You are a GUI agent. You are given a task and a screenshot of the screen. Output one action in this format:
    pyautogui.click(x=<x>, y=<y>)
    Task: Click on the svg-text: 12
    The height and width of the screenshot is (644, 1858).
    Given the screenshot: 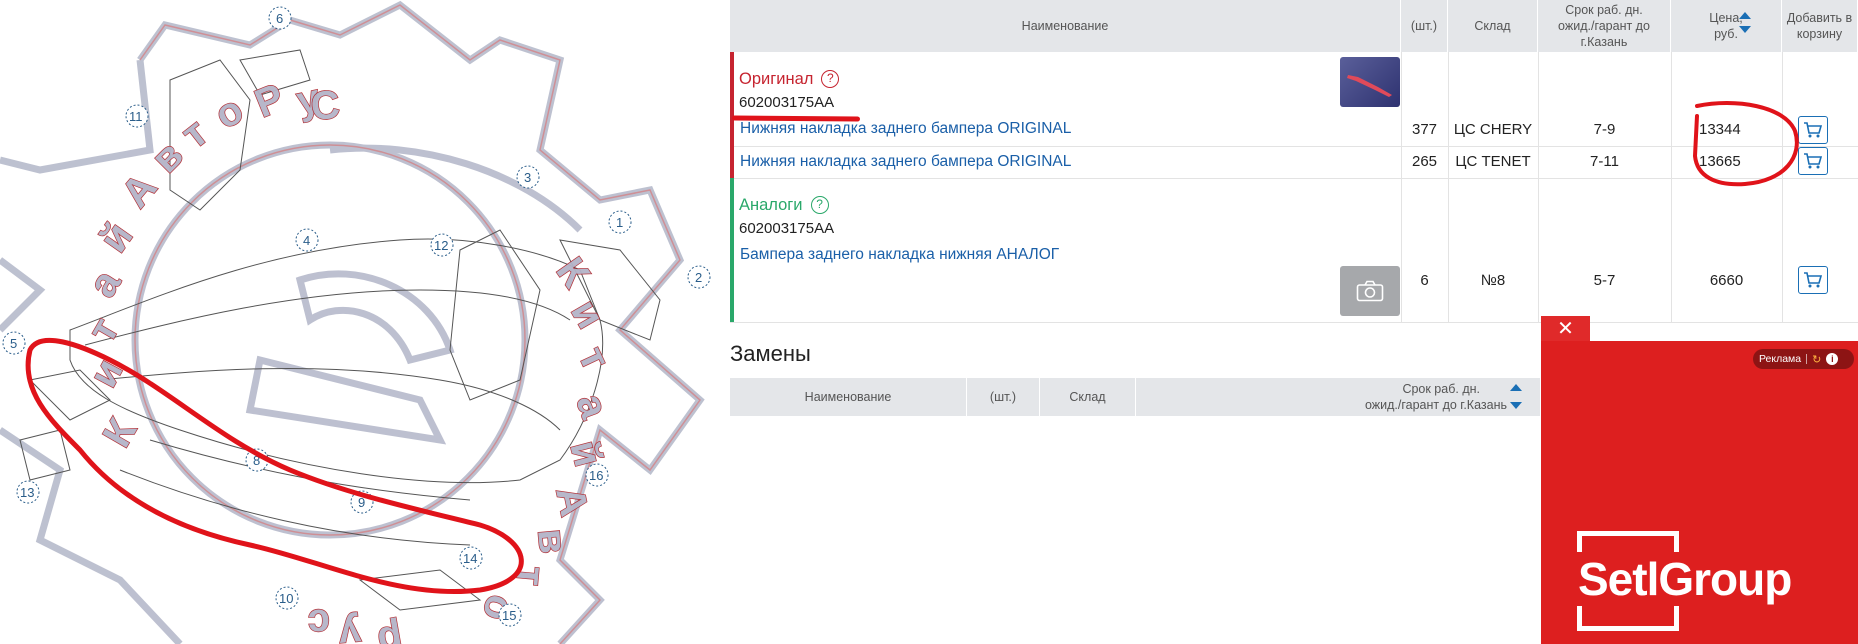 What is the action you would take?
    pyautogui.click(x=441, y=245)
    